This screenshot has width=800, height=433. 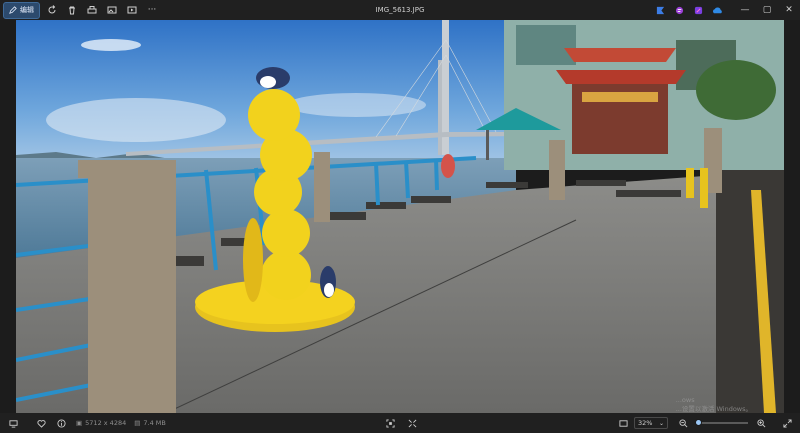 I want to click on filmstrip-icon, so click(x=13, y=423).